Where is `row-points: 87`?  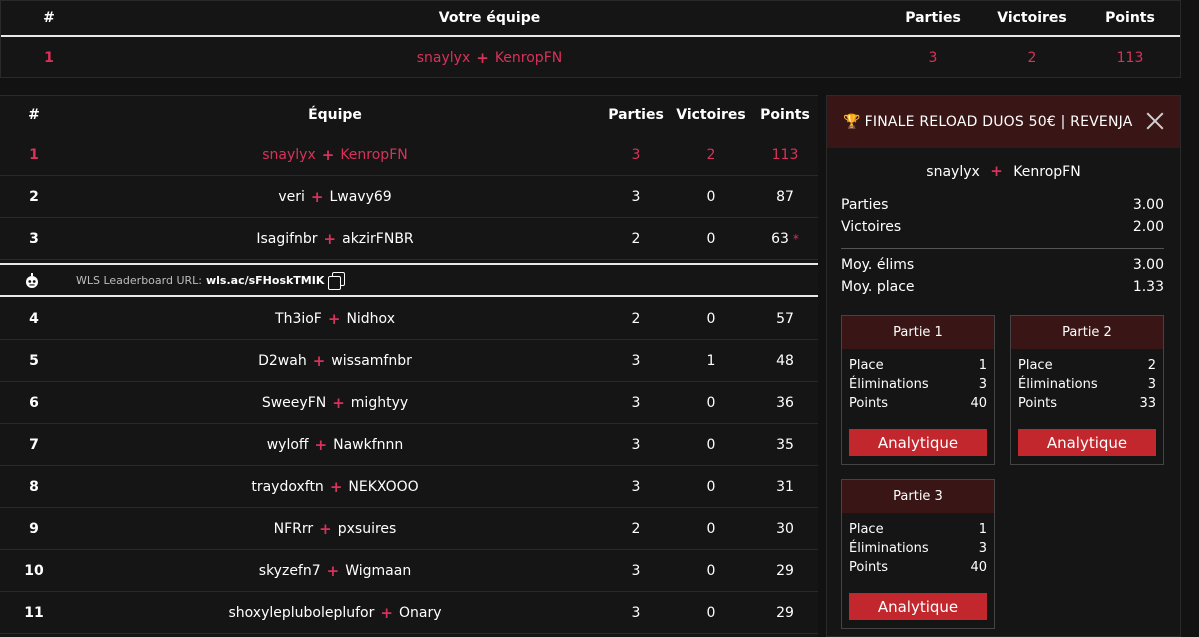 row-points: 87 is located at coordinates (785, 197).